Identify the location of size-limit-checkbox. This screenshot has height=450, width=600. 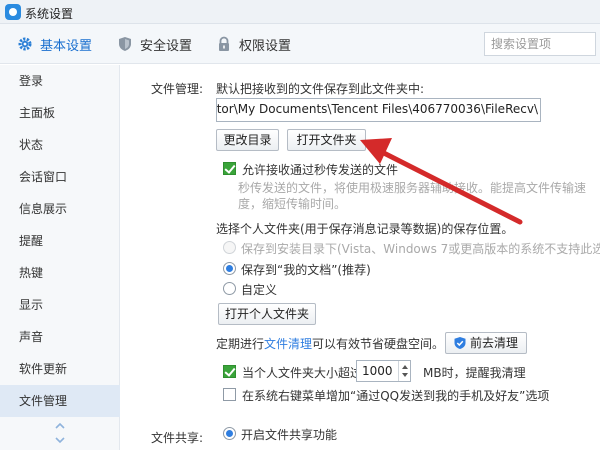
(229, 371).